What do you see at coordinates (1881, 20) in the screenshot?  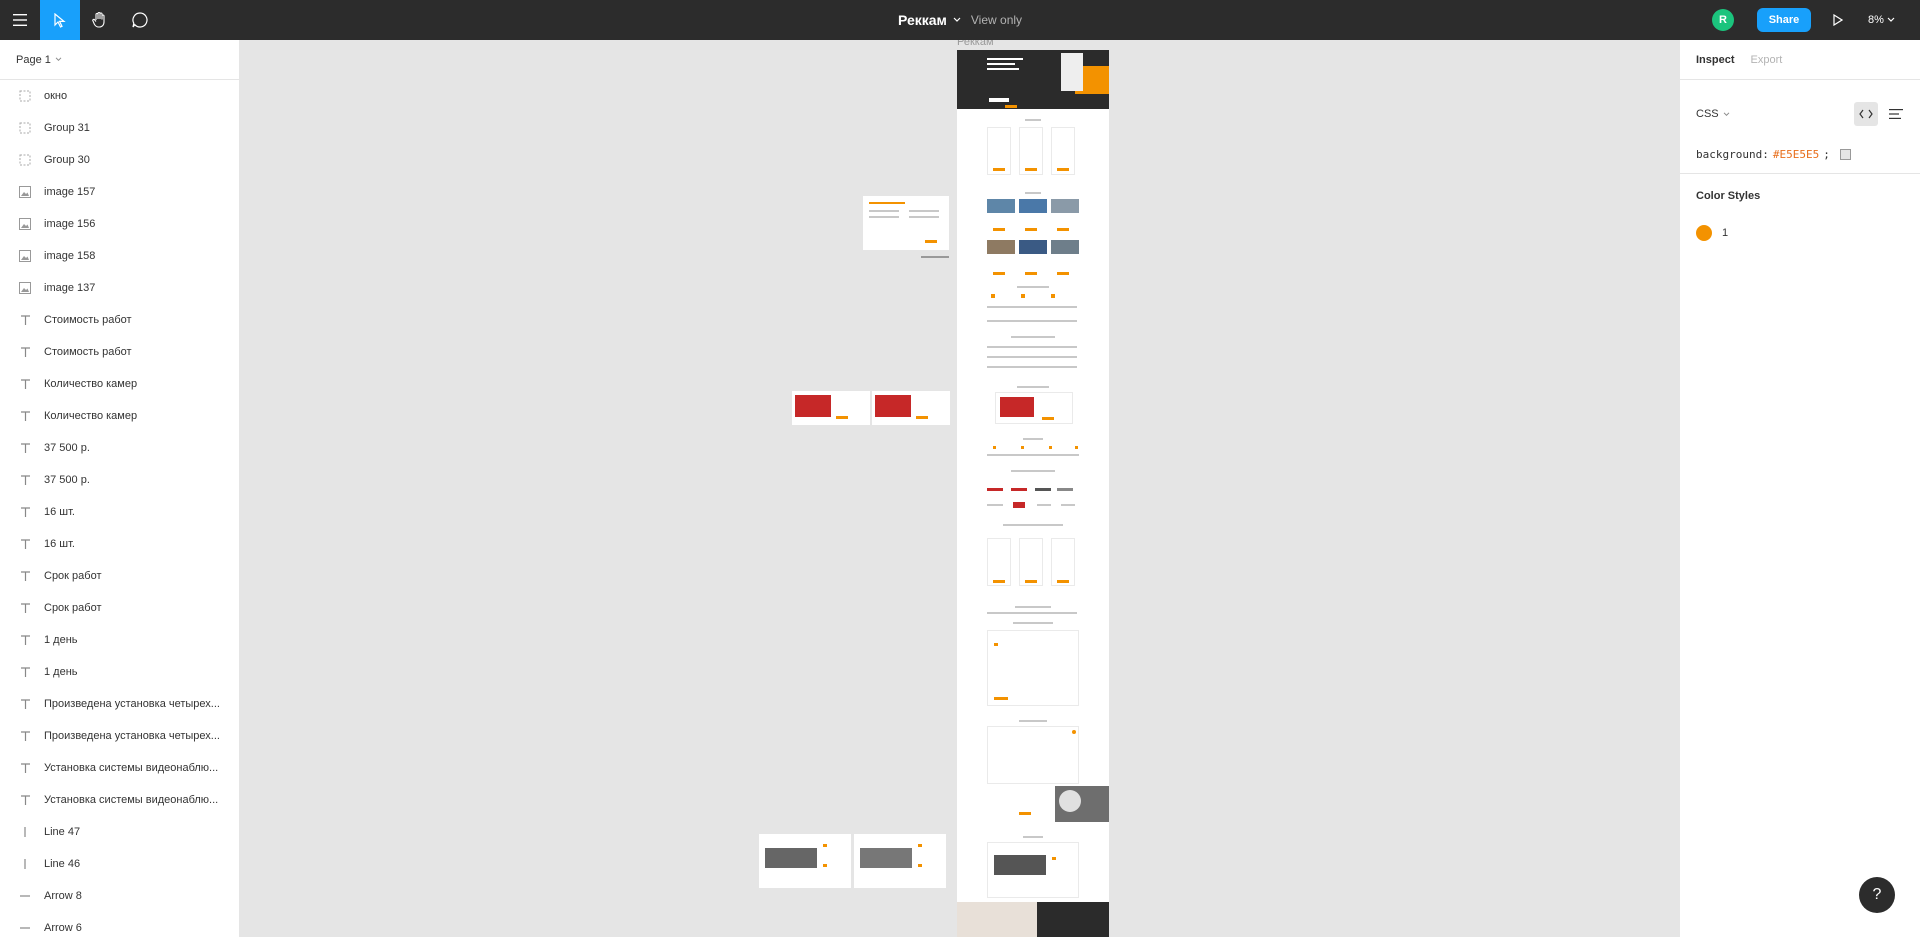 I see `zoom-menu: 8%` at bounding box center [1881, 20].